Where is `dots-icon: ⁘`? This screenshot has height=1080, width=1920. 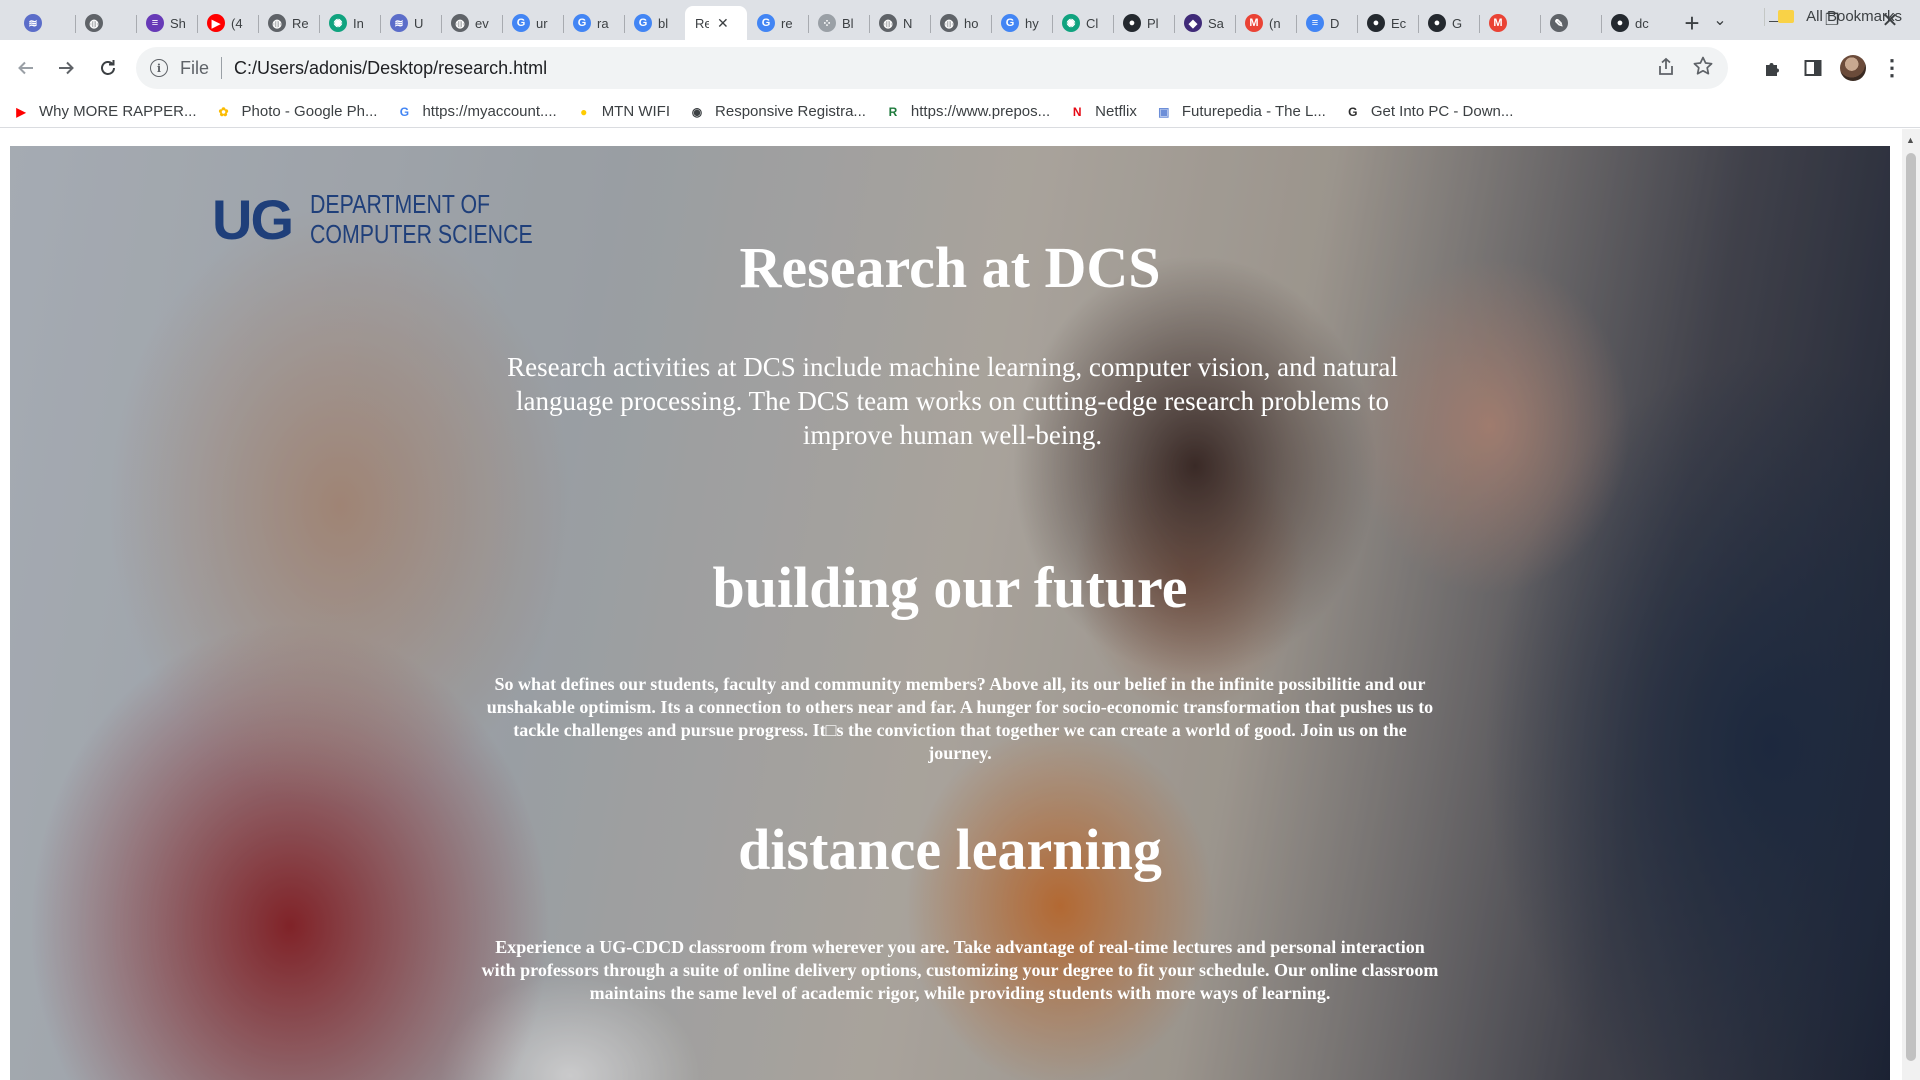
dots-icon: ⁘ is located at coordinates (827, 23).